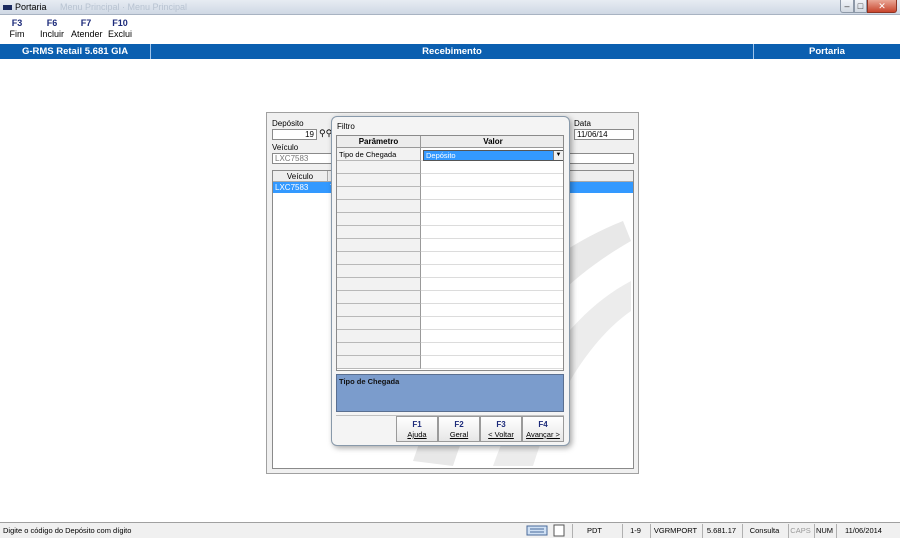 The image size is (900, 538). Describe the element at coordinates (459, 434) in the screenshot. I see `button-label: Geral` at that location.